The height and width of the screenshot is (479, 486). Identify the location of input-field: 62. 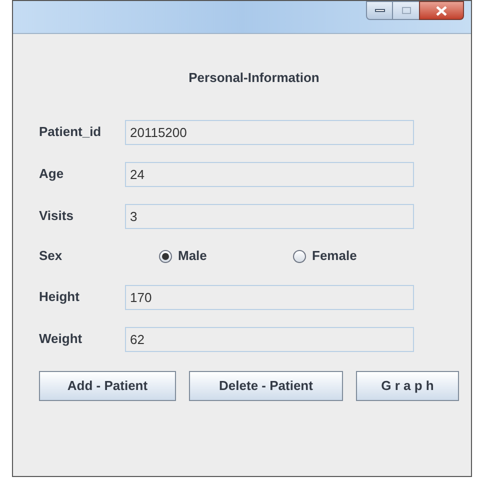
(269, 339).